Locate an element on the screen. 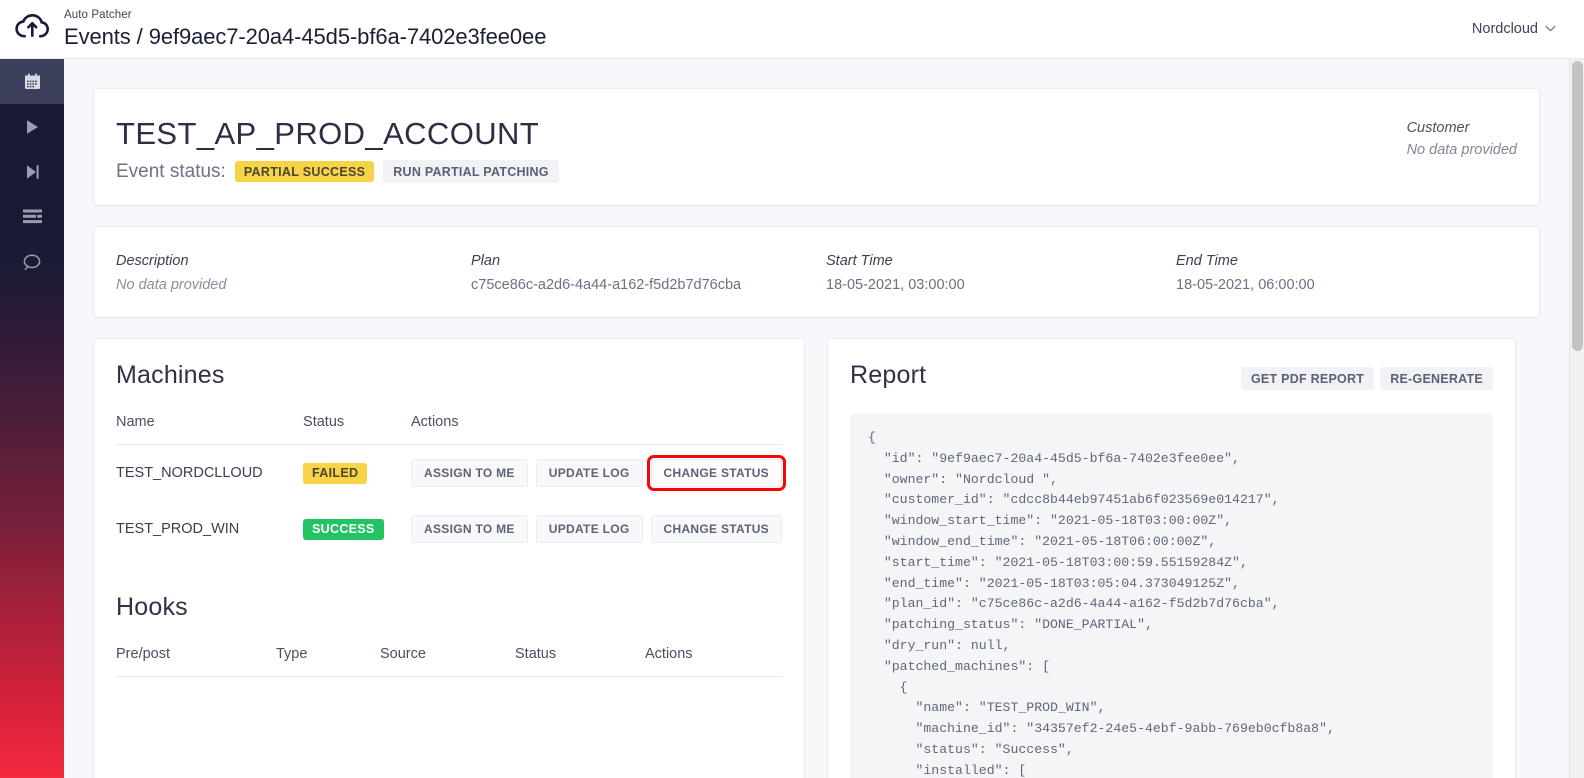 The width and height of the screenshot is (1584, 778). end-time-value: 18-05-2021, 06:00:00 is located at coordinates (1245, 285).